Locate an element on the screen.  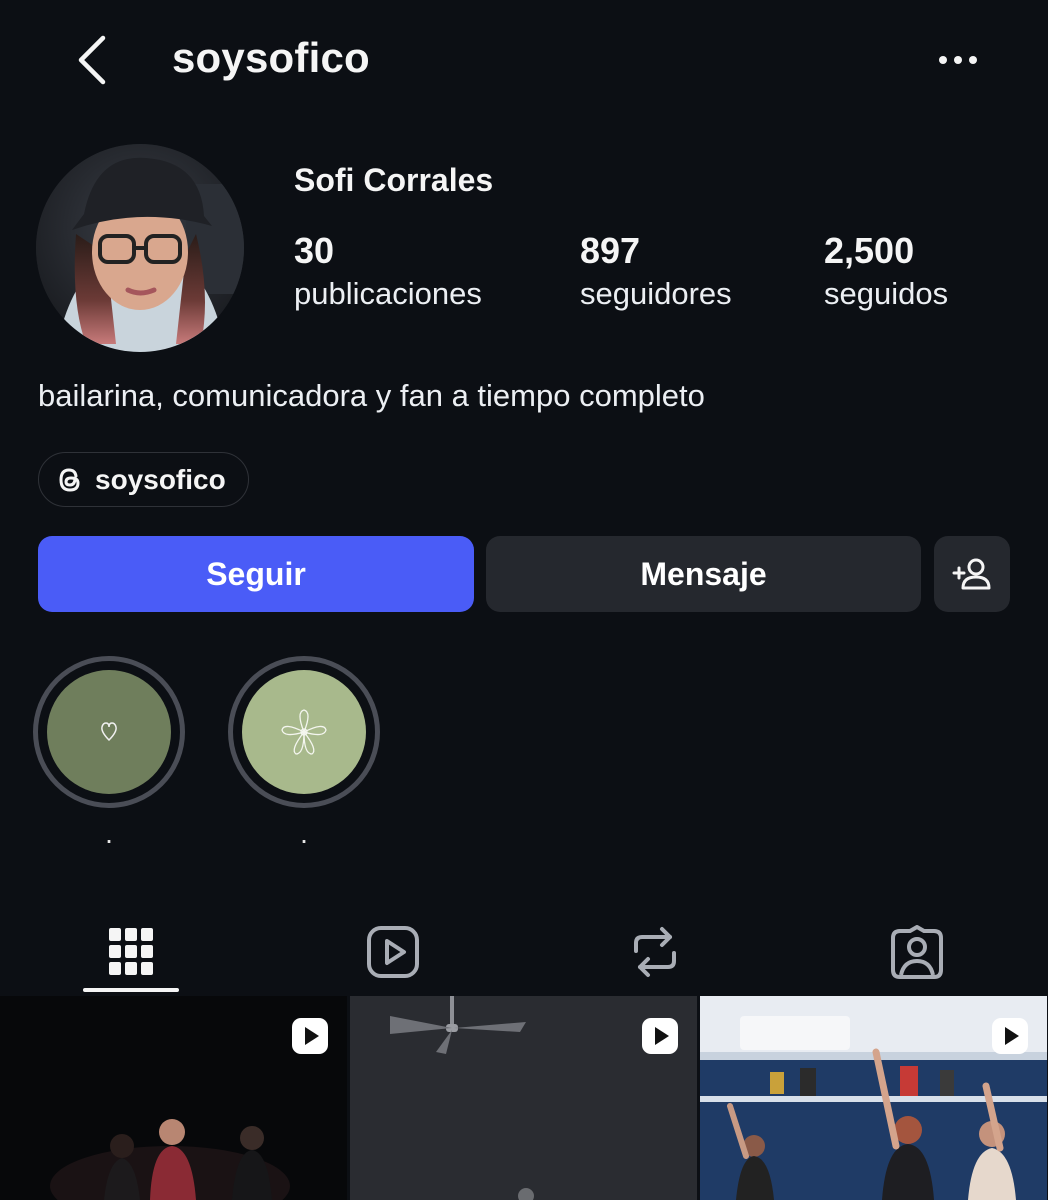
story-highlight-1-label: . is located at coordinates (109, 833).